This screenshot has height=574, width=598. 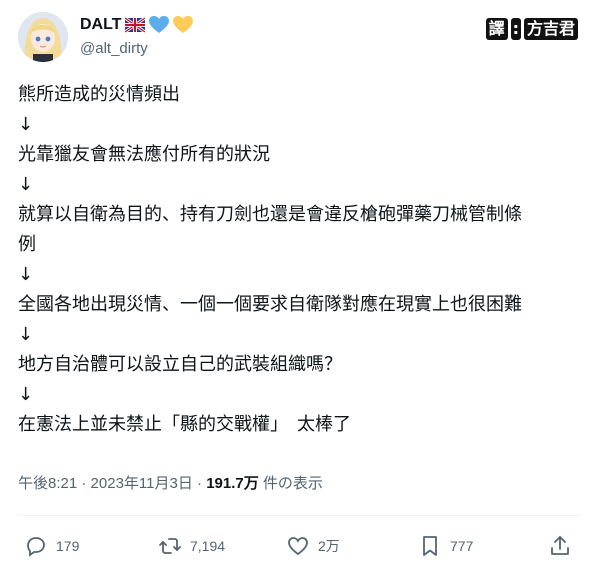 I want to click on tweet-line: 熊所造成的災情頻出, so click(x=99, y=94).